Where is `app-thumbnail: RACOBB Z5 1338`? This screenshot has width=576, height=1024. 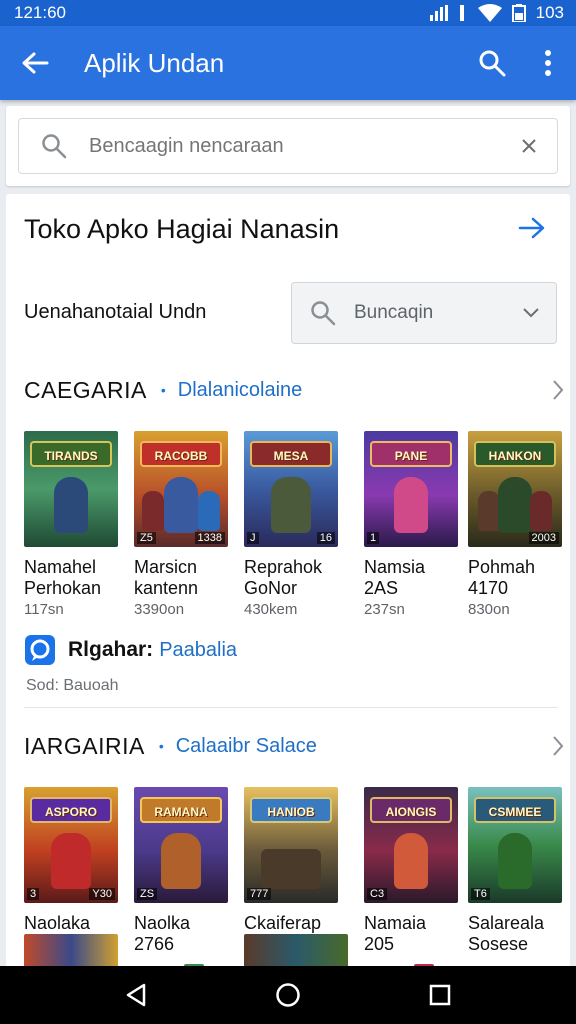 app-thumbnail: RACOBB Z5 1338 is located at coordinates (181, 489).